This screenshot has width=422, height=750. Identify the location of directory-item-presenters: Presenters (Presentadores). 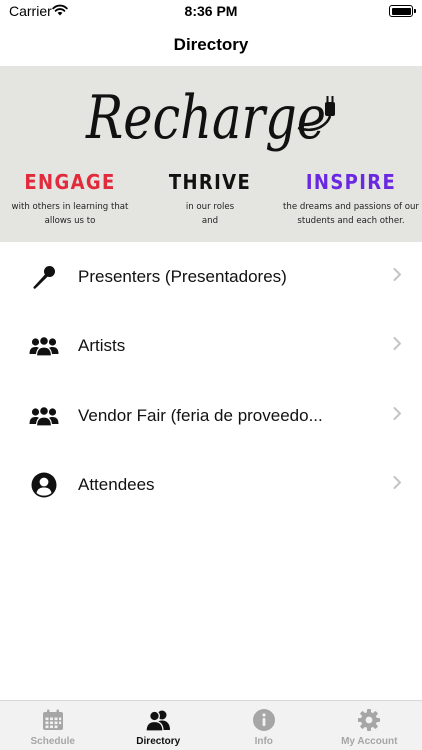
(211, 277).